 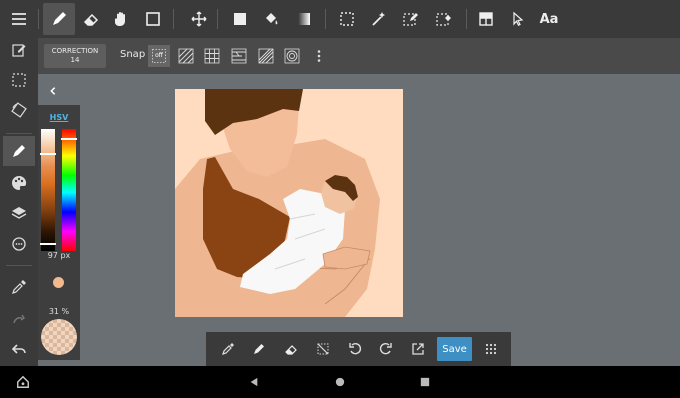 I want to click on collapse-panel-icon, so click(x=53, y=91).